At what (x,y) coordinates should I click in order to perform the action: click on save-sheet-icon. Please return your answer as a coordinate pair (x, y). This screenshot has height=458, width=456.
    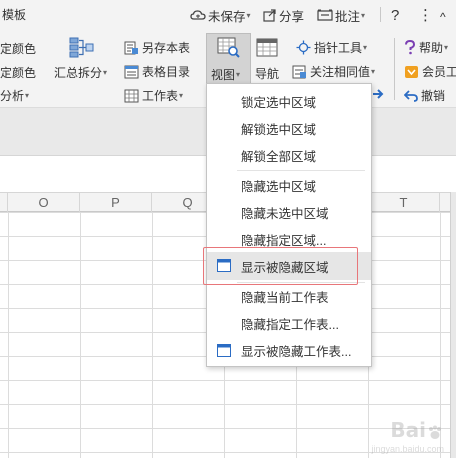
    Looking at the image, I should click on (131, 47).